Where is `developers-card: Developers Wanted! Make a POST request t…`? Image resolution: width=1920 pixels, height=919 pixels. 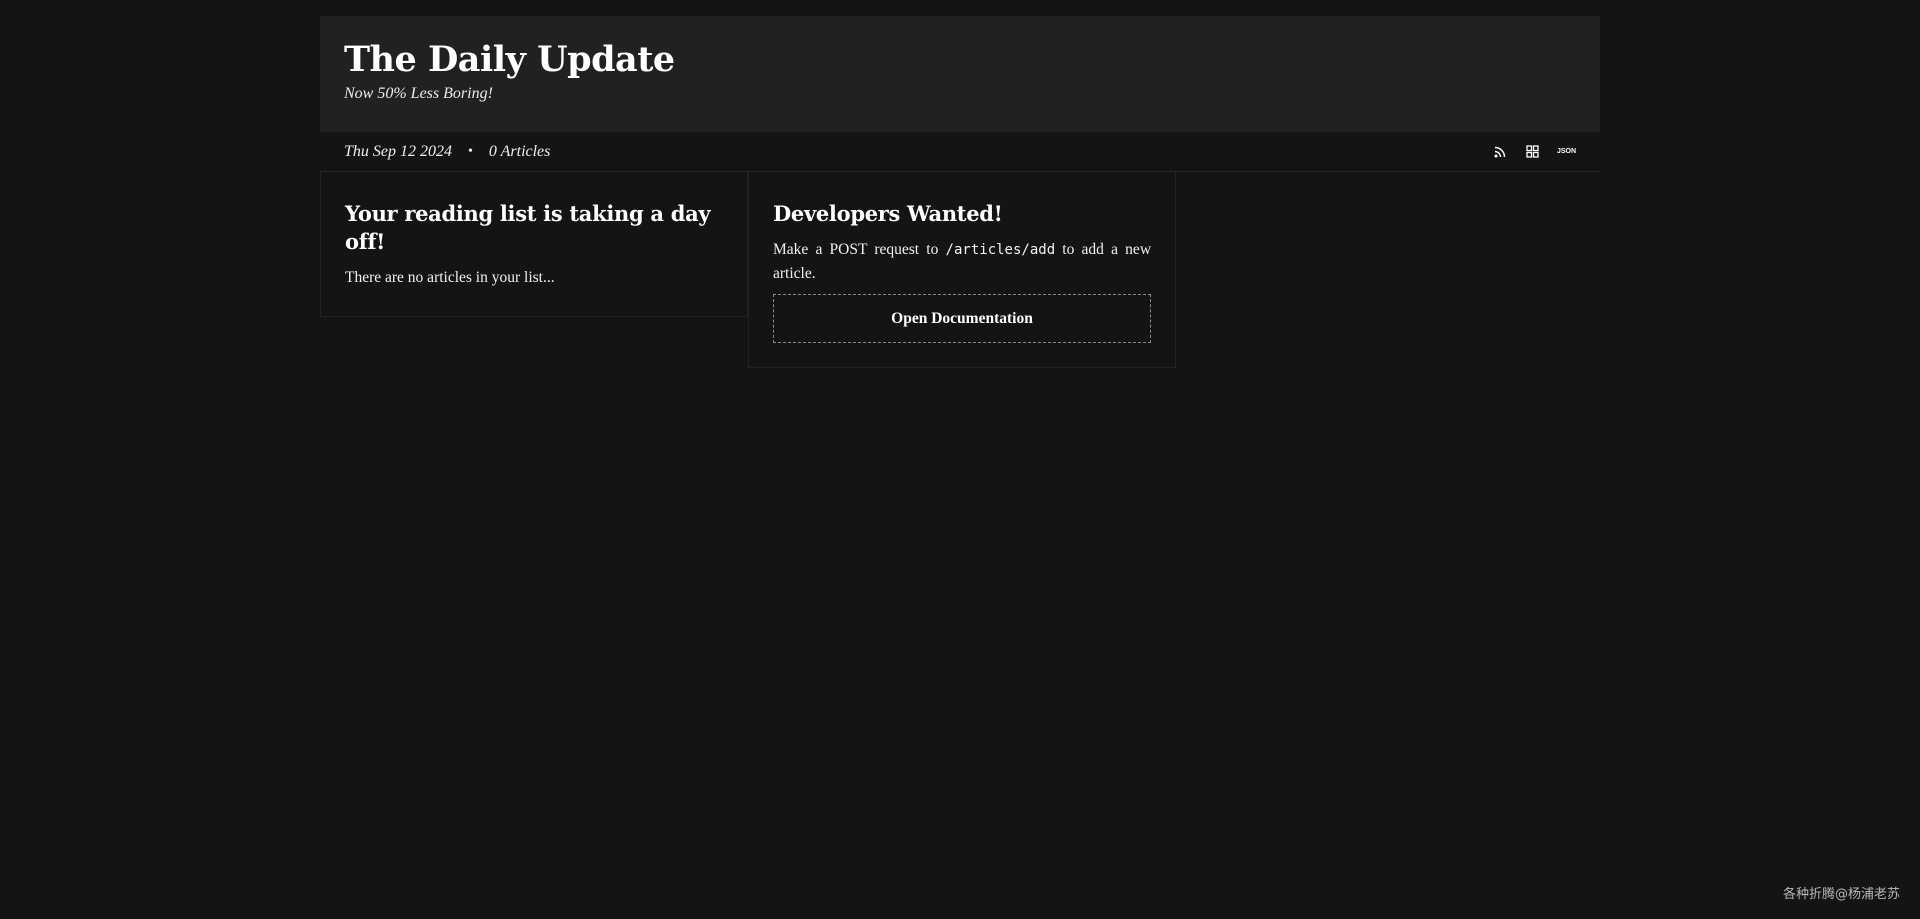
developers-card: Developers Wanted! Make a POST request t… is located at coordinates (962, 270).